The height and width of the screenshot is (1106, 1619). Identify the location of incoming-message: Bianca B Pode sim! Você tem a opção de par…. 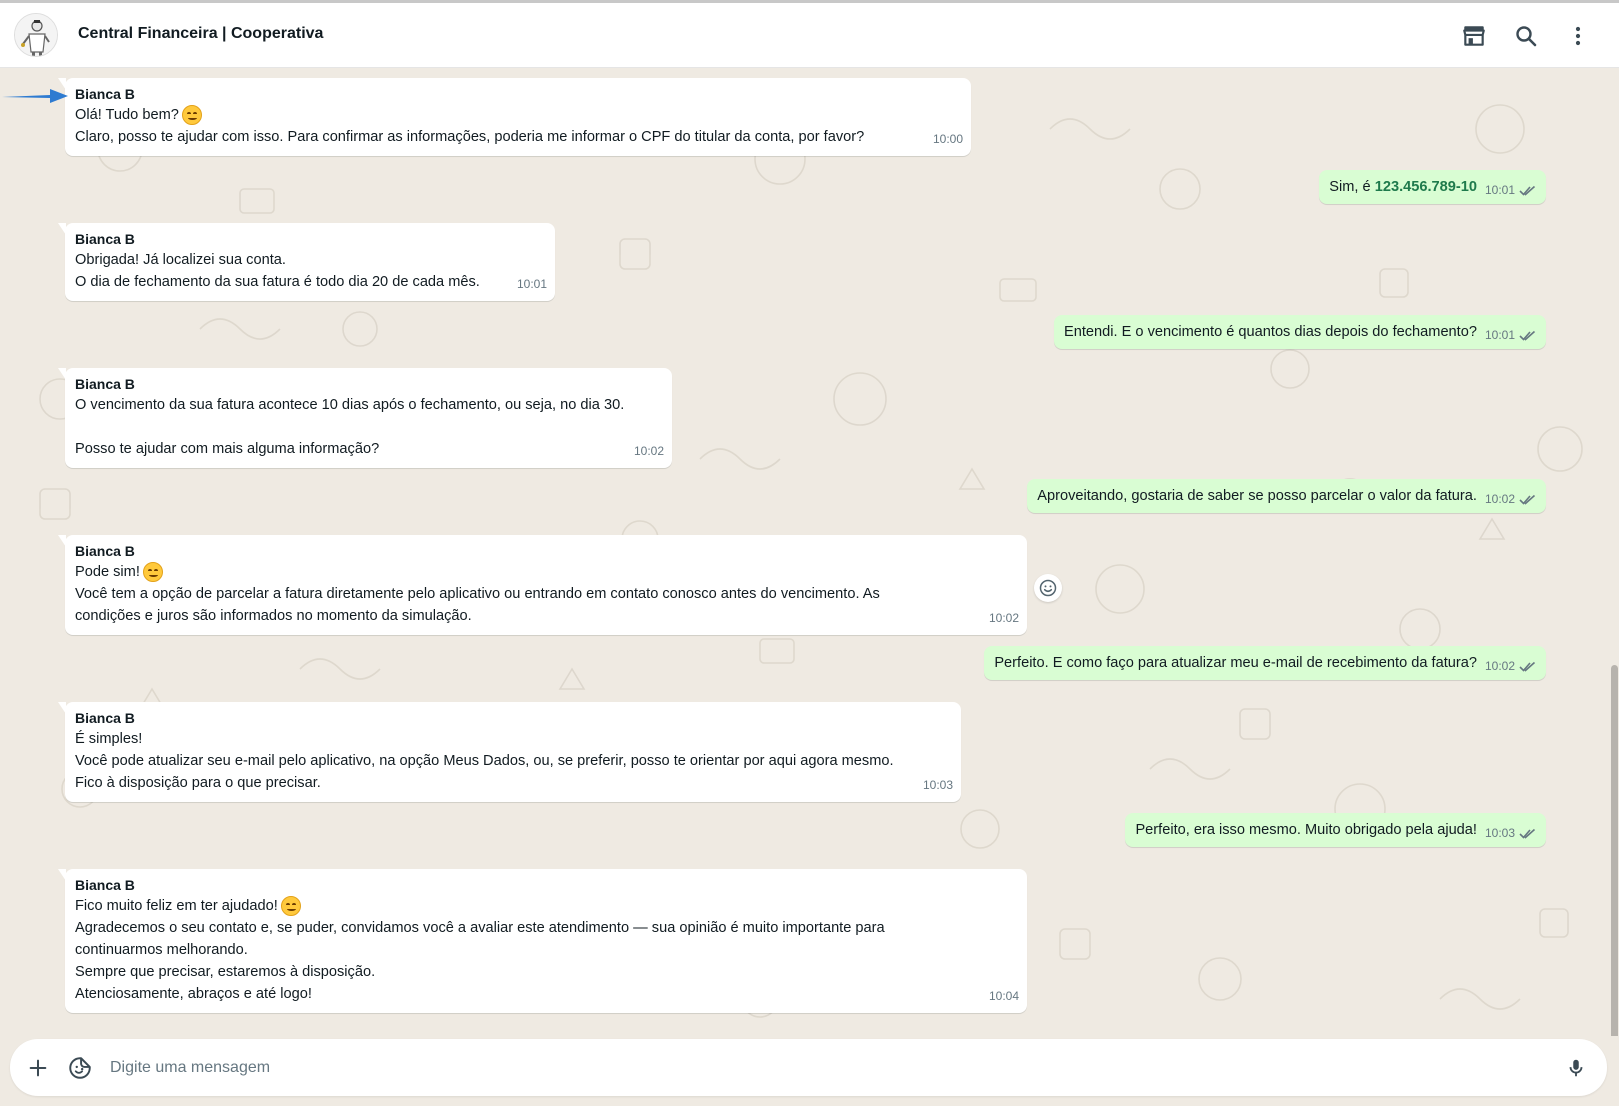
(542, 585).